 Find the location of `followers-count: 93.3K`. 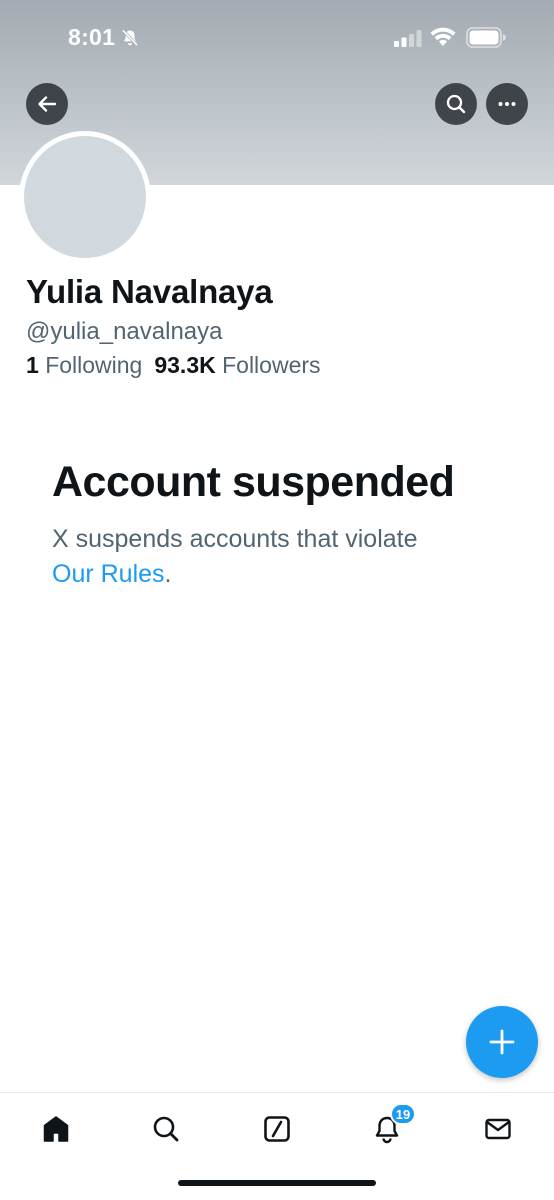

followers-count: 93.3K is located at coordinates (185, 365).